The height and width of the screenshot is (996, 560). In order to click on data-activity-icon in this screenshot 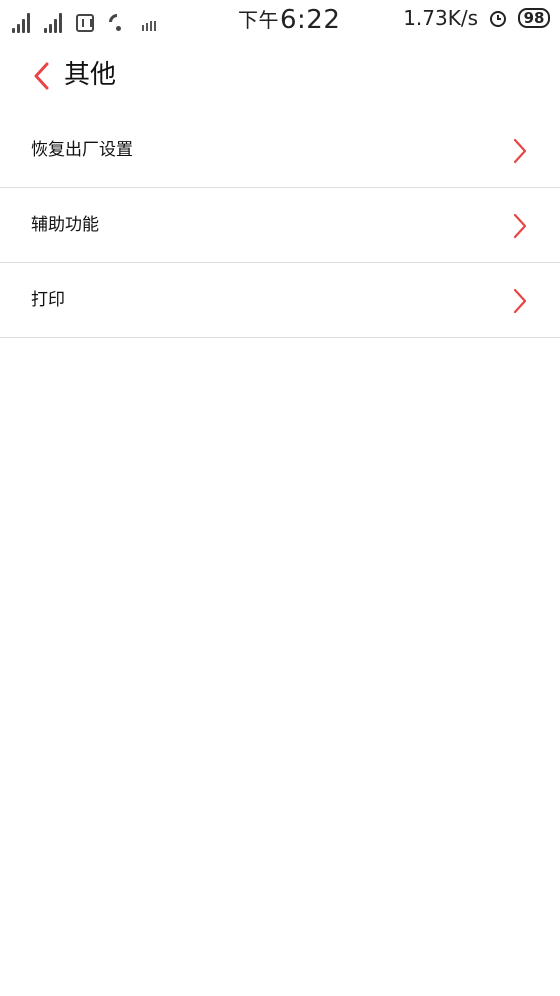, I will do `click(149, 23)`.